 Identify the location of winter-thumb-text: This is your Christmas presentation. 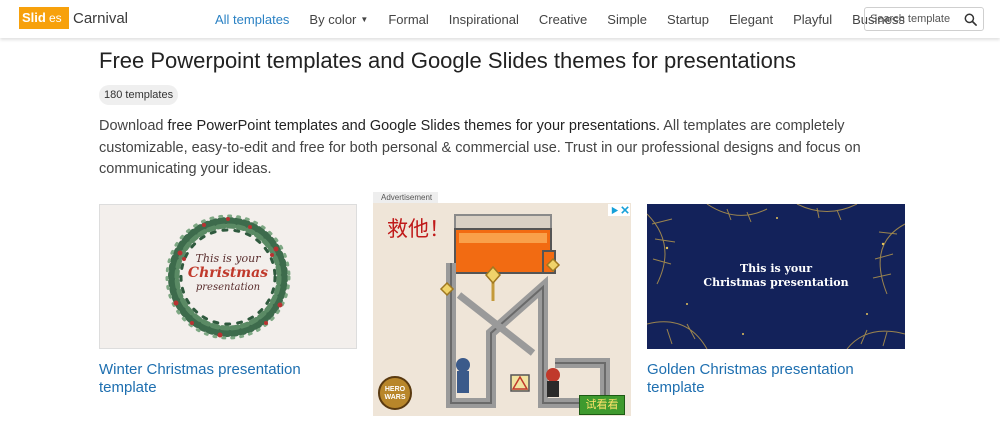
(228, 272).